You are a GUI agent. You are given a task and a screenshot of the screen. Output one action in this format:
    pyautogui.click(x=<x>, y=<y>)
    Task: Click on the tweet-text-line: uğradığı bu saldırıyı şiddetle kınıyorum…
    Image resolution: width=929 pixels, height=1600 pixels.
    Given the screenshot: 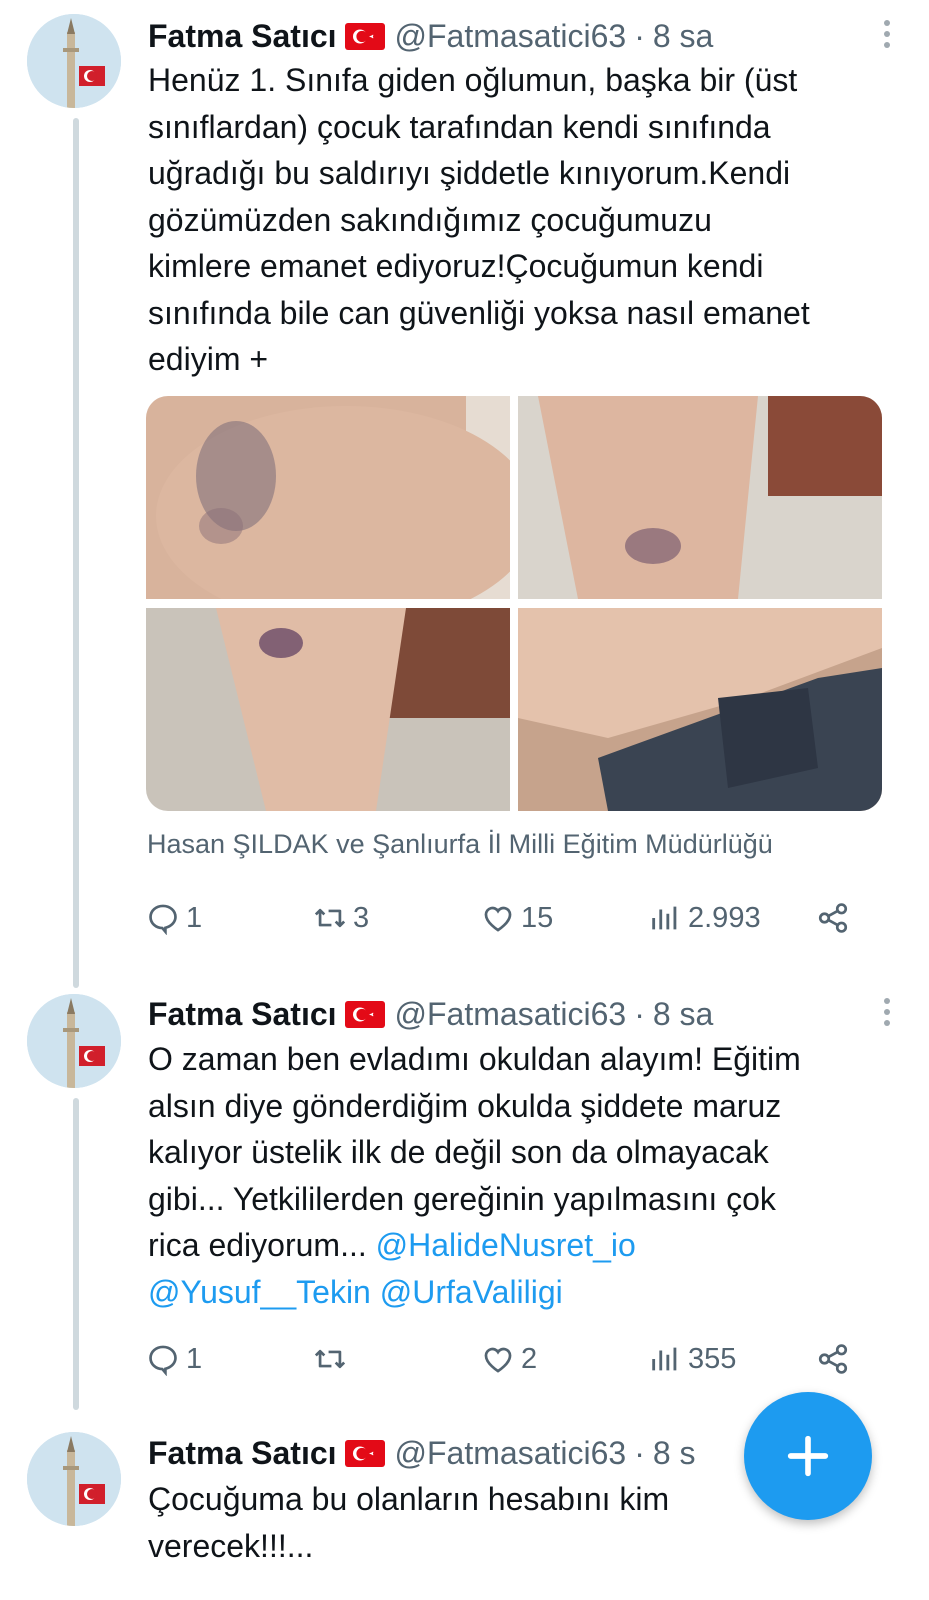 What is the action you would take?
    pyautogui.click(x=469, y=173)
    